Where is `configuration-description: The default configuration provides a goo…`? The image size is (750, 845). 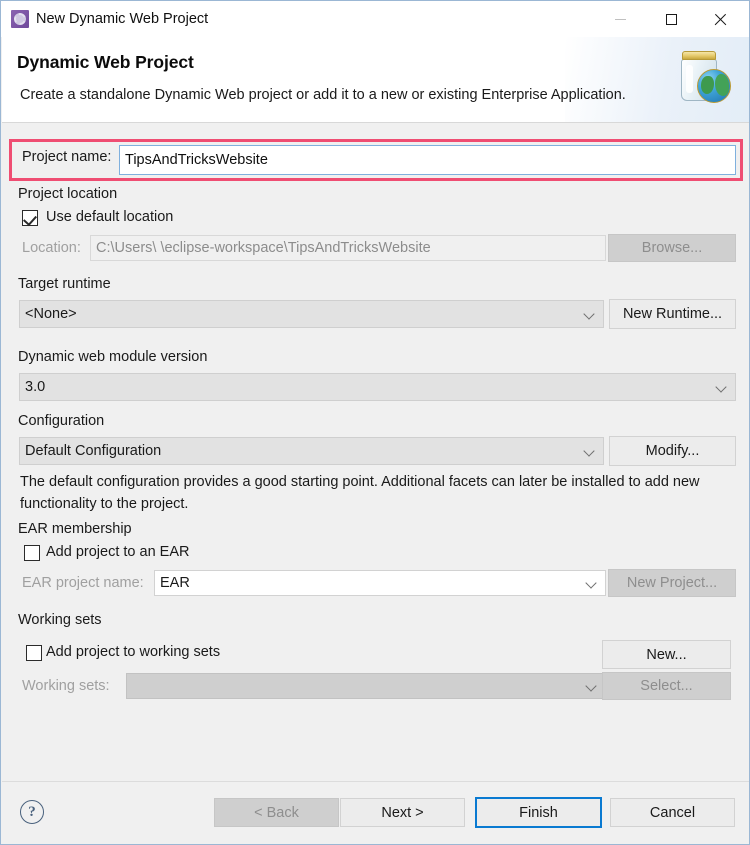 configuration-description: The default configuration provides a goo… is located at coordinates (360, 493).